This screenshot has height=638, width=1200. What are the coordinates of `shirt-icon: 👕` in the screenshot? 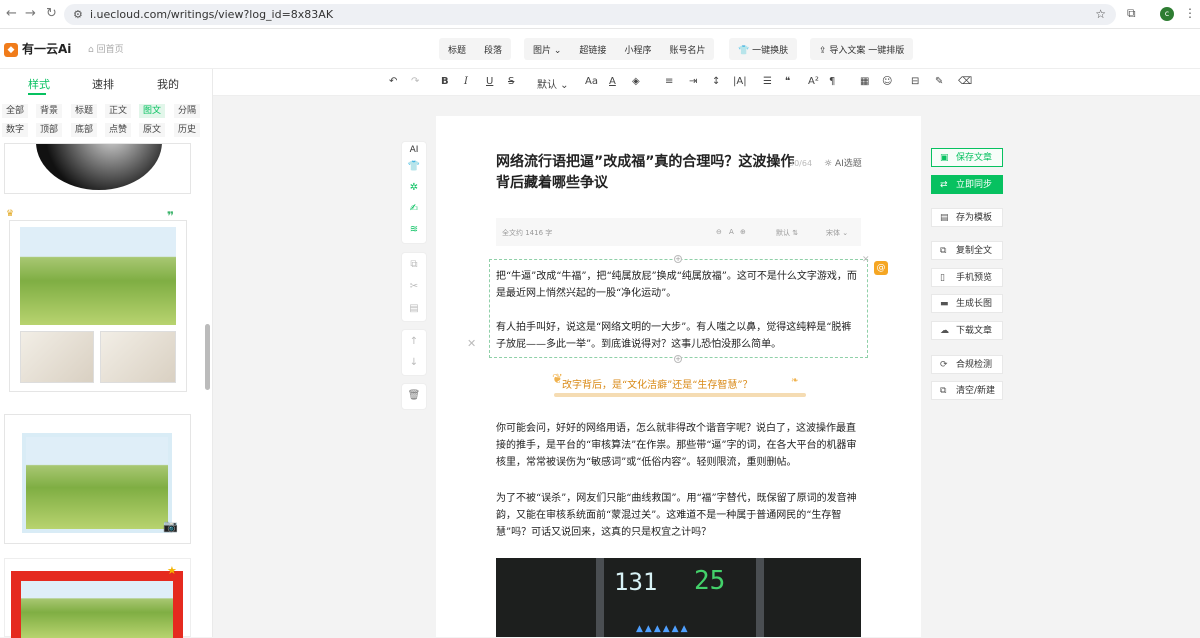 It's located at (744, 50).